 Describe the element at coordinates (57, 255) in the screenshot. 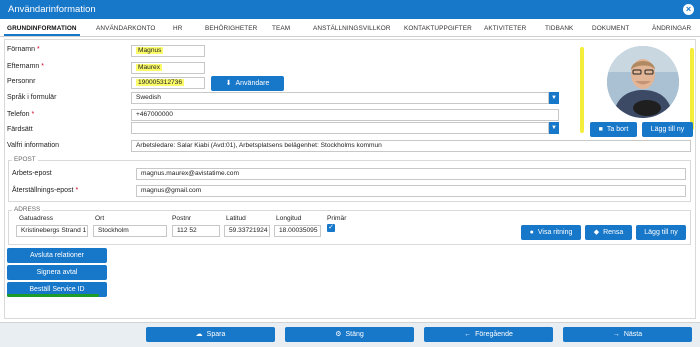

I see `end-relations-button: Avsluta relationer` at that location.